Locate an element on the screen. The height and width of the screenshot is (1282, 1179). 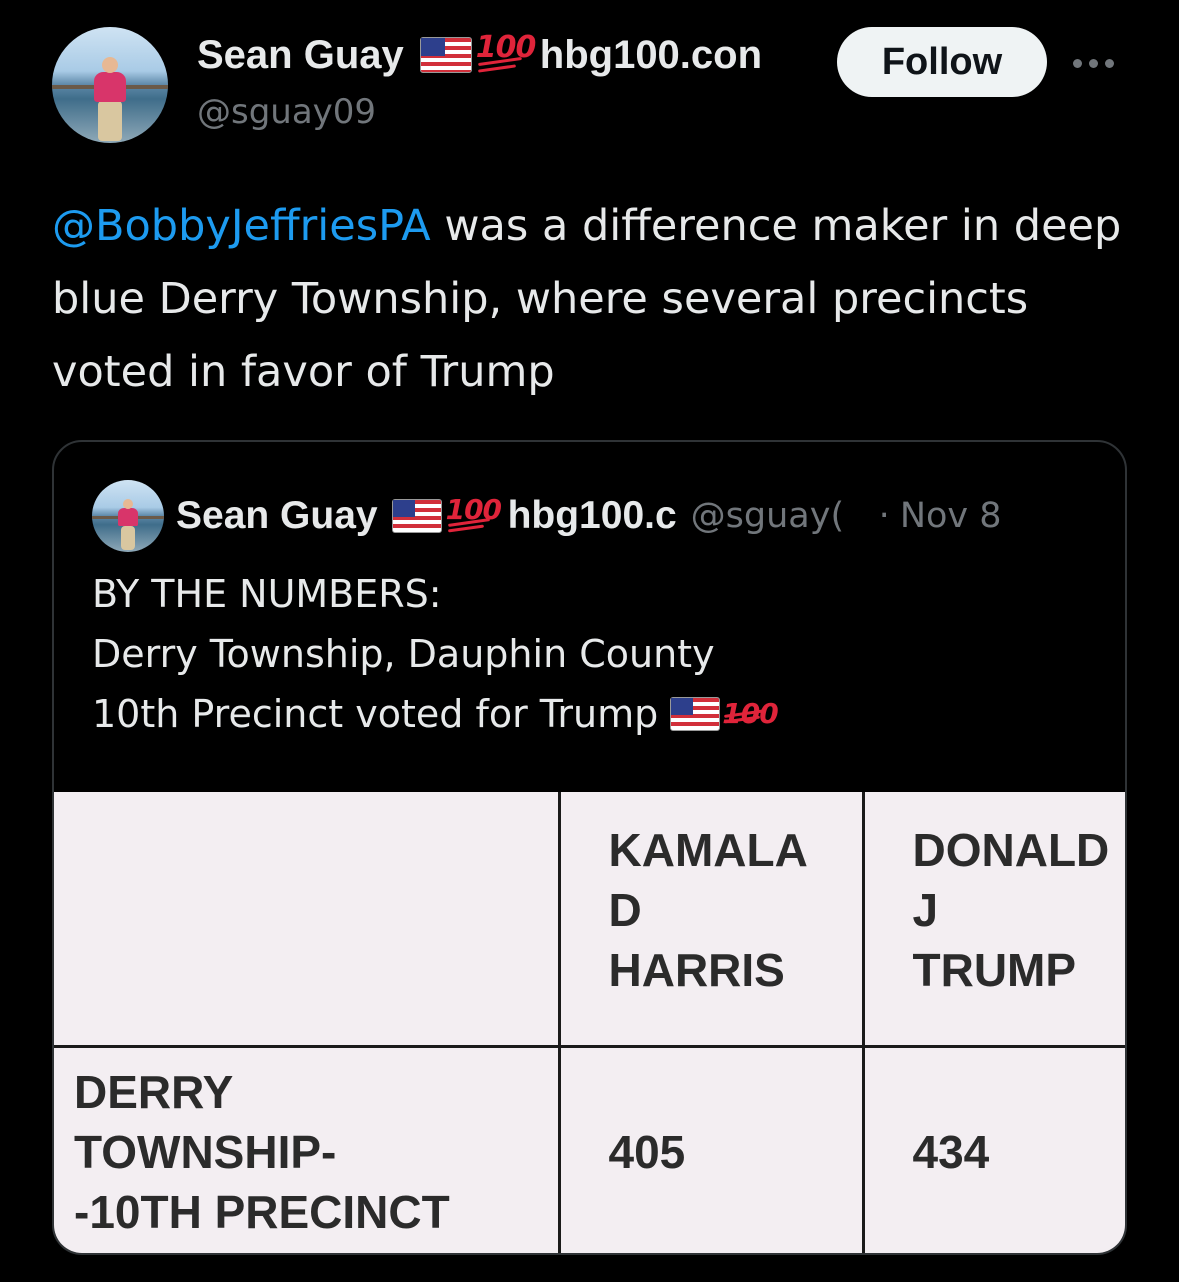
author-display-name: Sean Guay is located at coordinates (300, 55).